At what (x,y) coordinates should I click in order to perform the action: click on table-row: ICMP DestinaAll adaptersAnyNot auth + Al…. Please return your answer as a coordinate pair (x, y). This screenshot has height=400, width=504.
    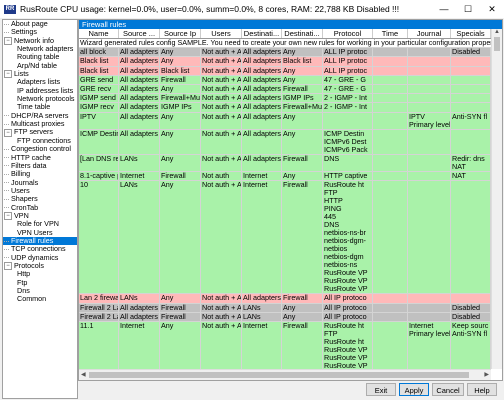
    Looking at the image, I should click on (285, 142).